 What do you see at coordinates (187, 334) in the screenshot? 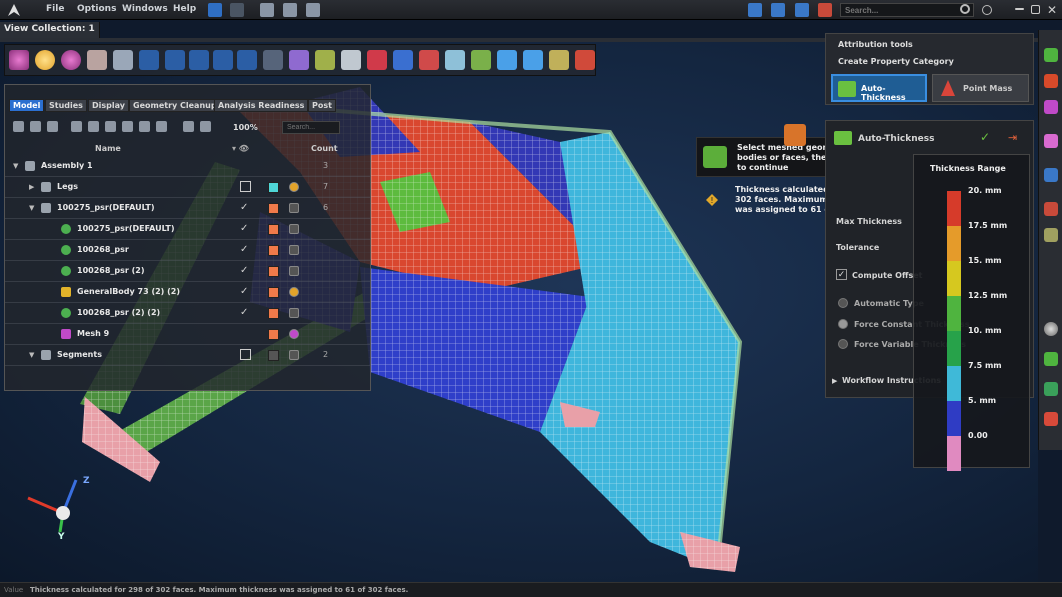
I see `tree-row-mesh: Mesh 9` at bounding box center [187, 334].